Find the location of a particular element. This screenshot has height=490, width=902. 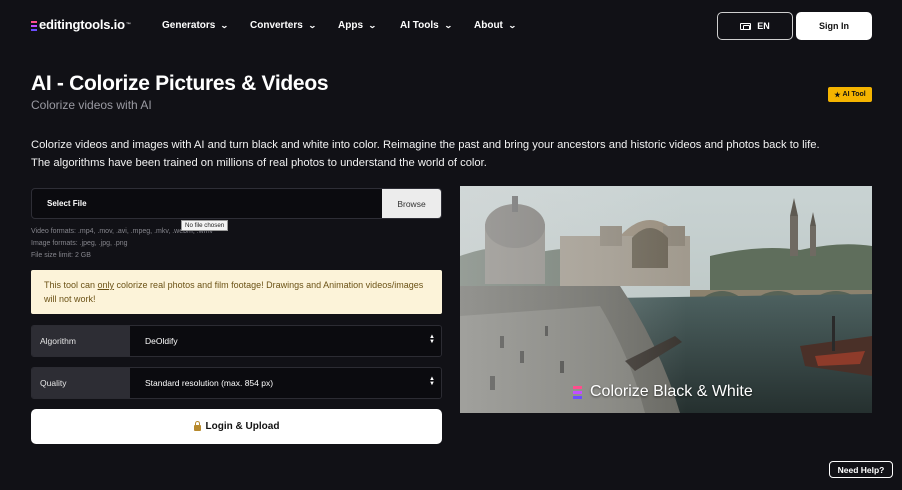

site-logo: editingtools.io ™ is located at coordinates (81, 24).